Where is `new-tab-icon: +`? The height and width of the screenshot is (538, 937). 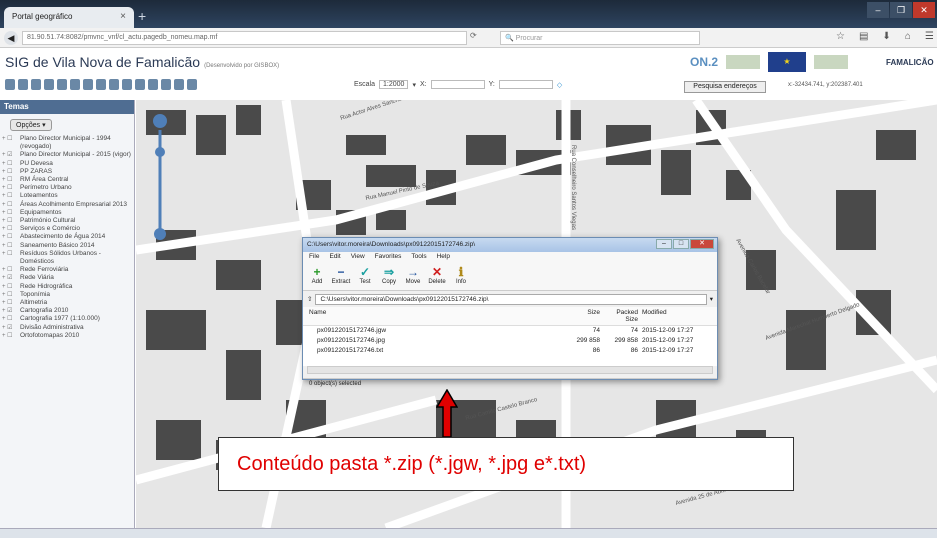
new-tab-icon: + is located at coordinates (146, 16).